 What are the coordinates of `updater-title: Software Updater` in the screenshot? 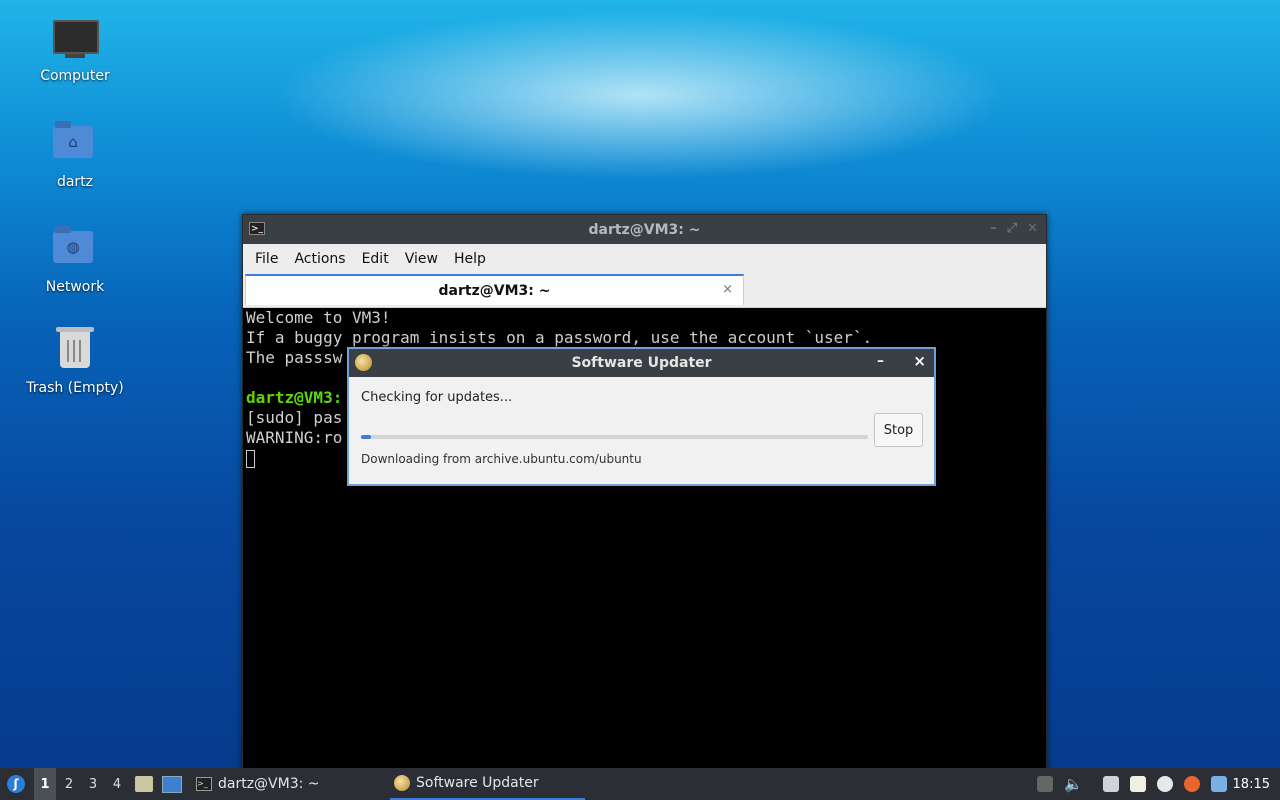 It's located at (641, 363).